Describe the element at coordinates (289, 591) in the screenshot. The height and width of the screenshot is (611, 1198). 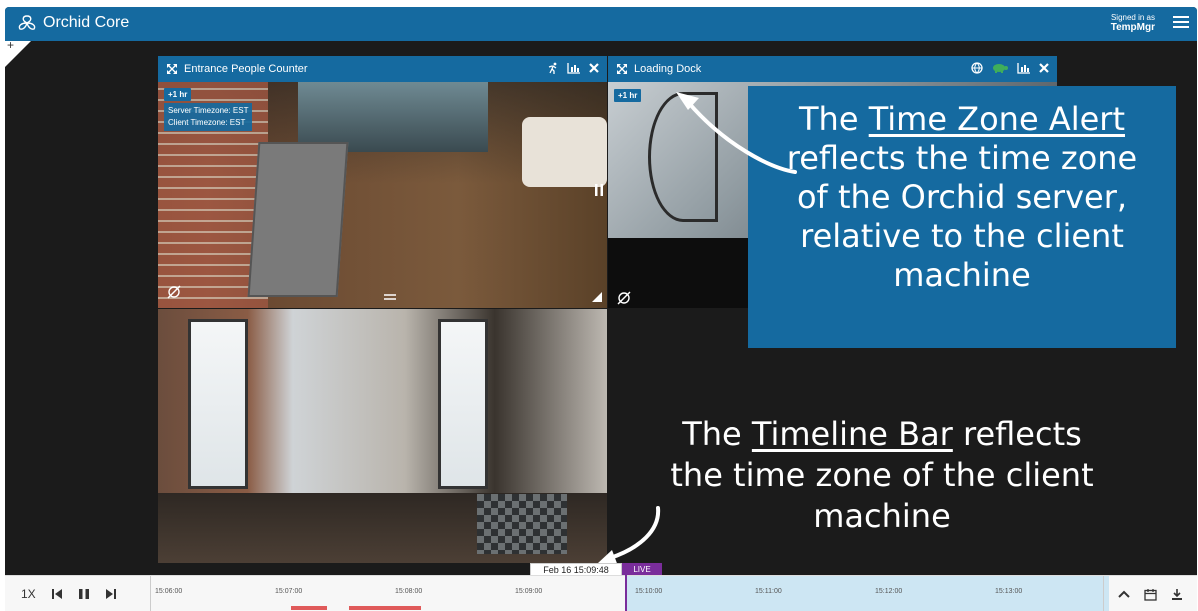
I see `tick-label: 15:07:00` at that location.